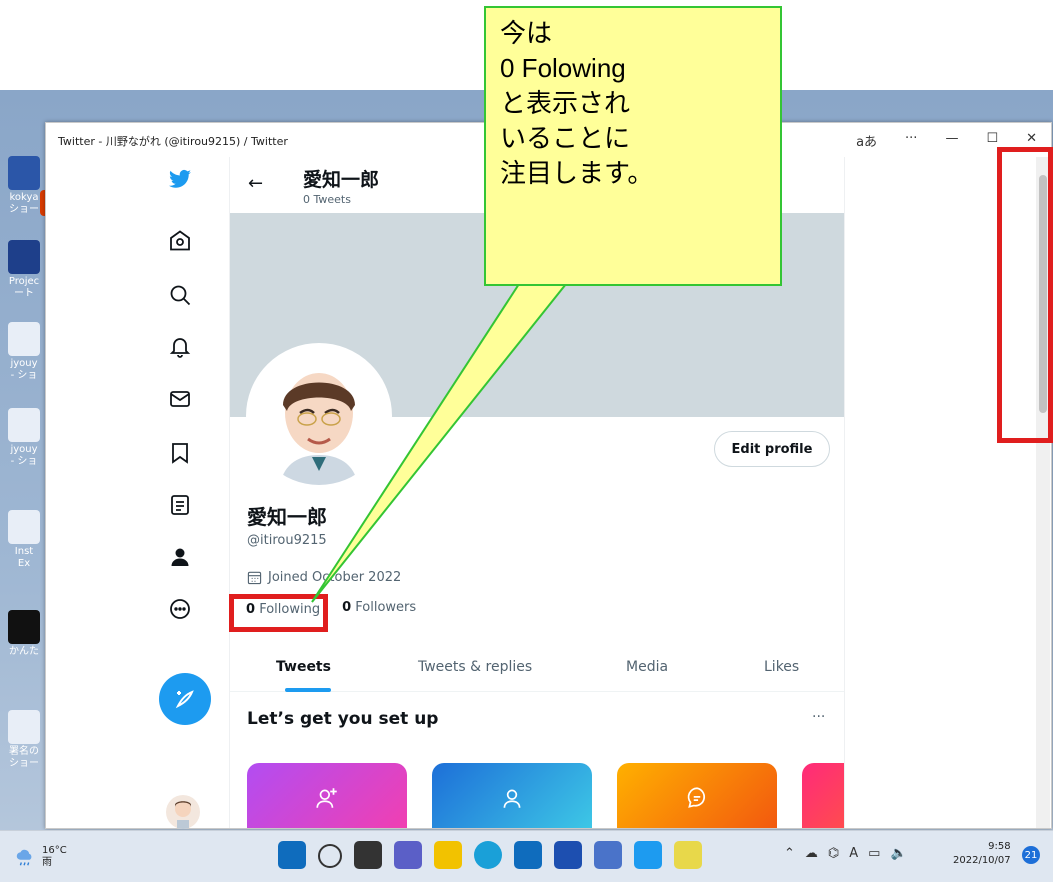 This screenshot has width=1053, height=882. I want to click on weather-condition: 雨, so click(47, 862).